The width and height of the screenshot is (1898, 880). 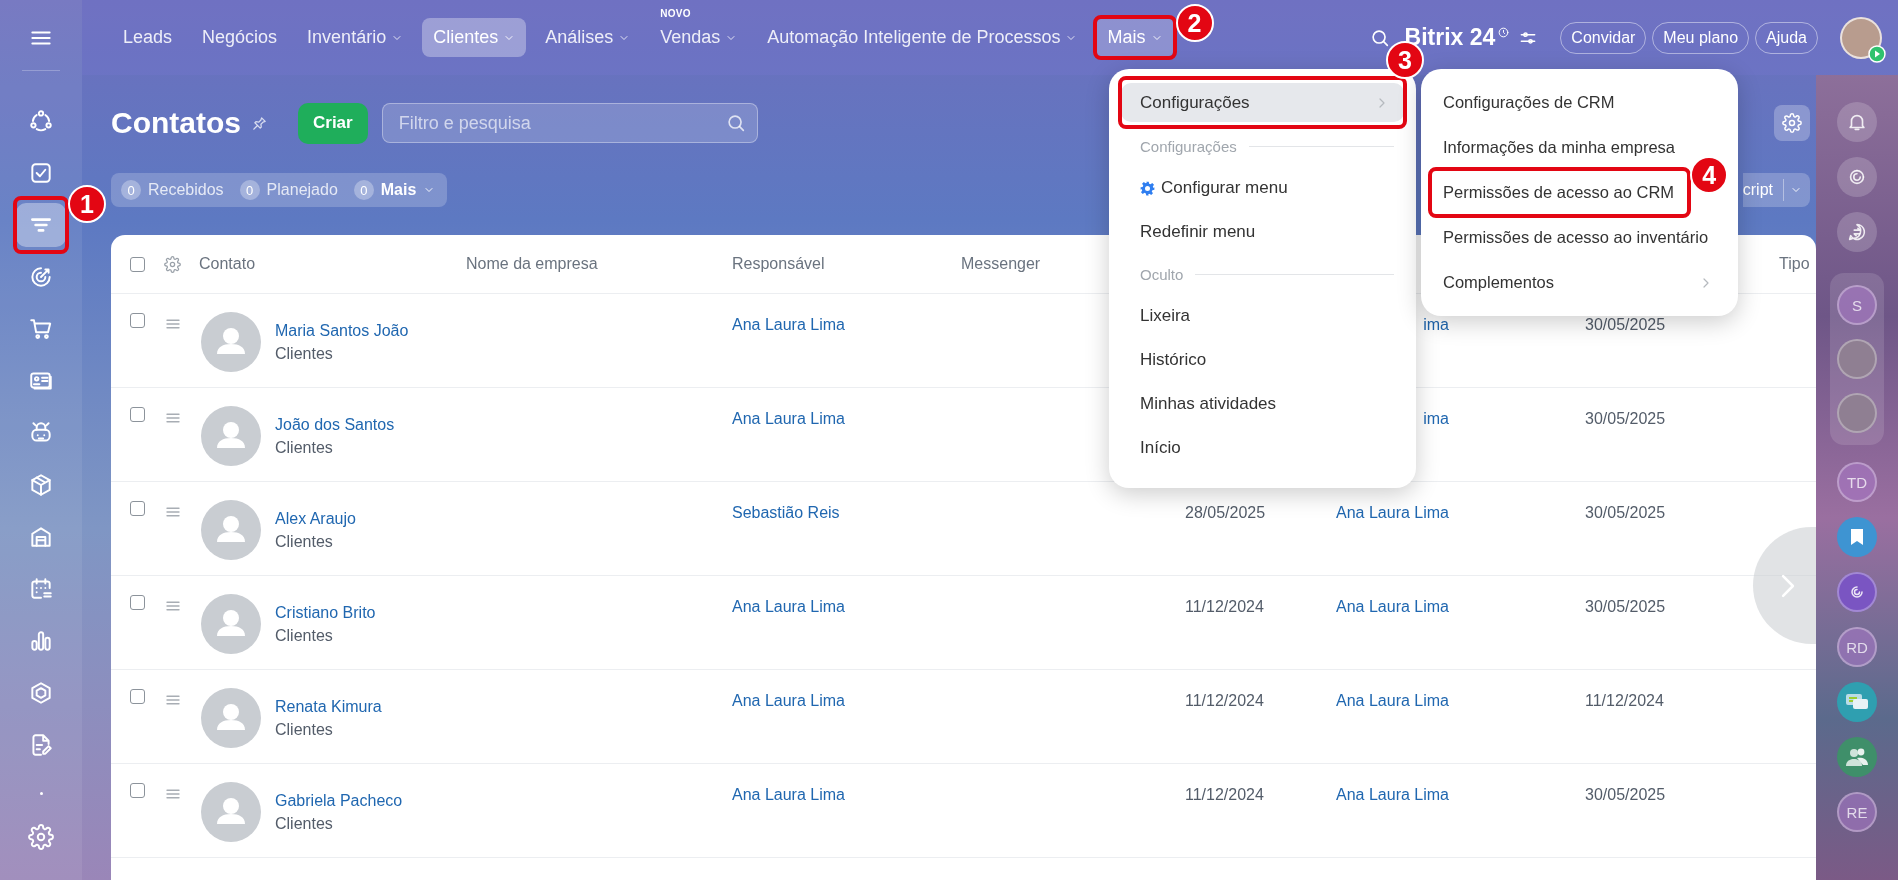 What do you see at coordinates (1188, 146) in the screenshot?
I see `section-label: Configurações` at bounding box center [1188, 146].